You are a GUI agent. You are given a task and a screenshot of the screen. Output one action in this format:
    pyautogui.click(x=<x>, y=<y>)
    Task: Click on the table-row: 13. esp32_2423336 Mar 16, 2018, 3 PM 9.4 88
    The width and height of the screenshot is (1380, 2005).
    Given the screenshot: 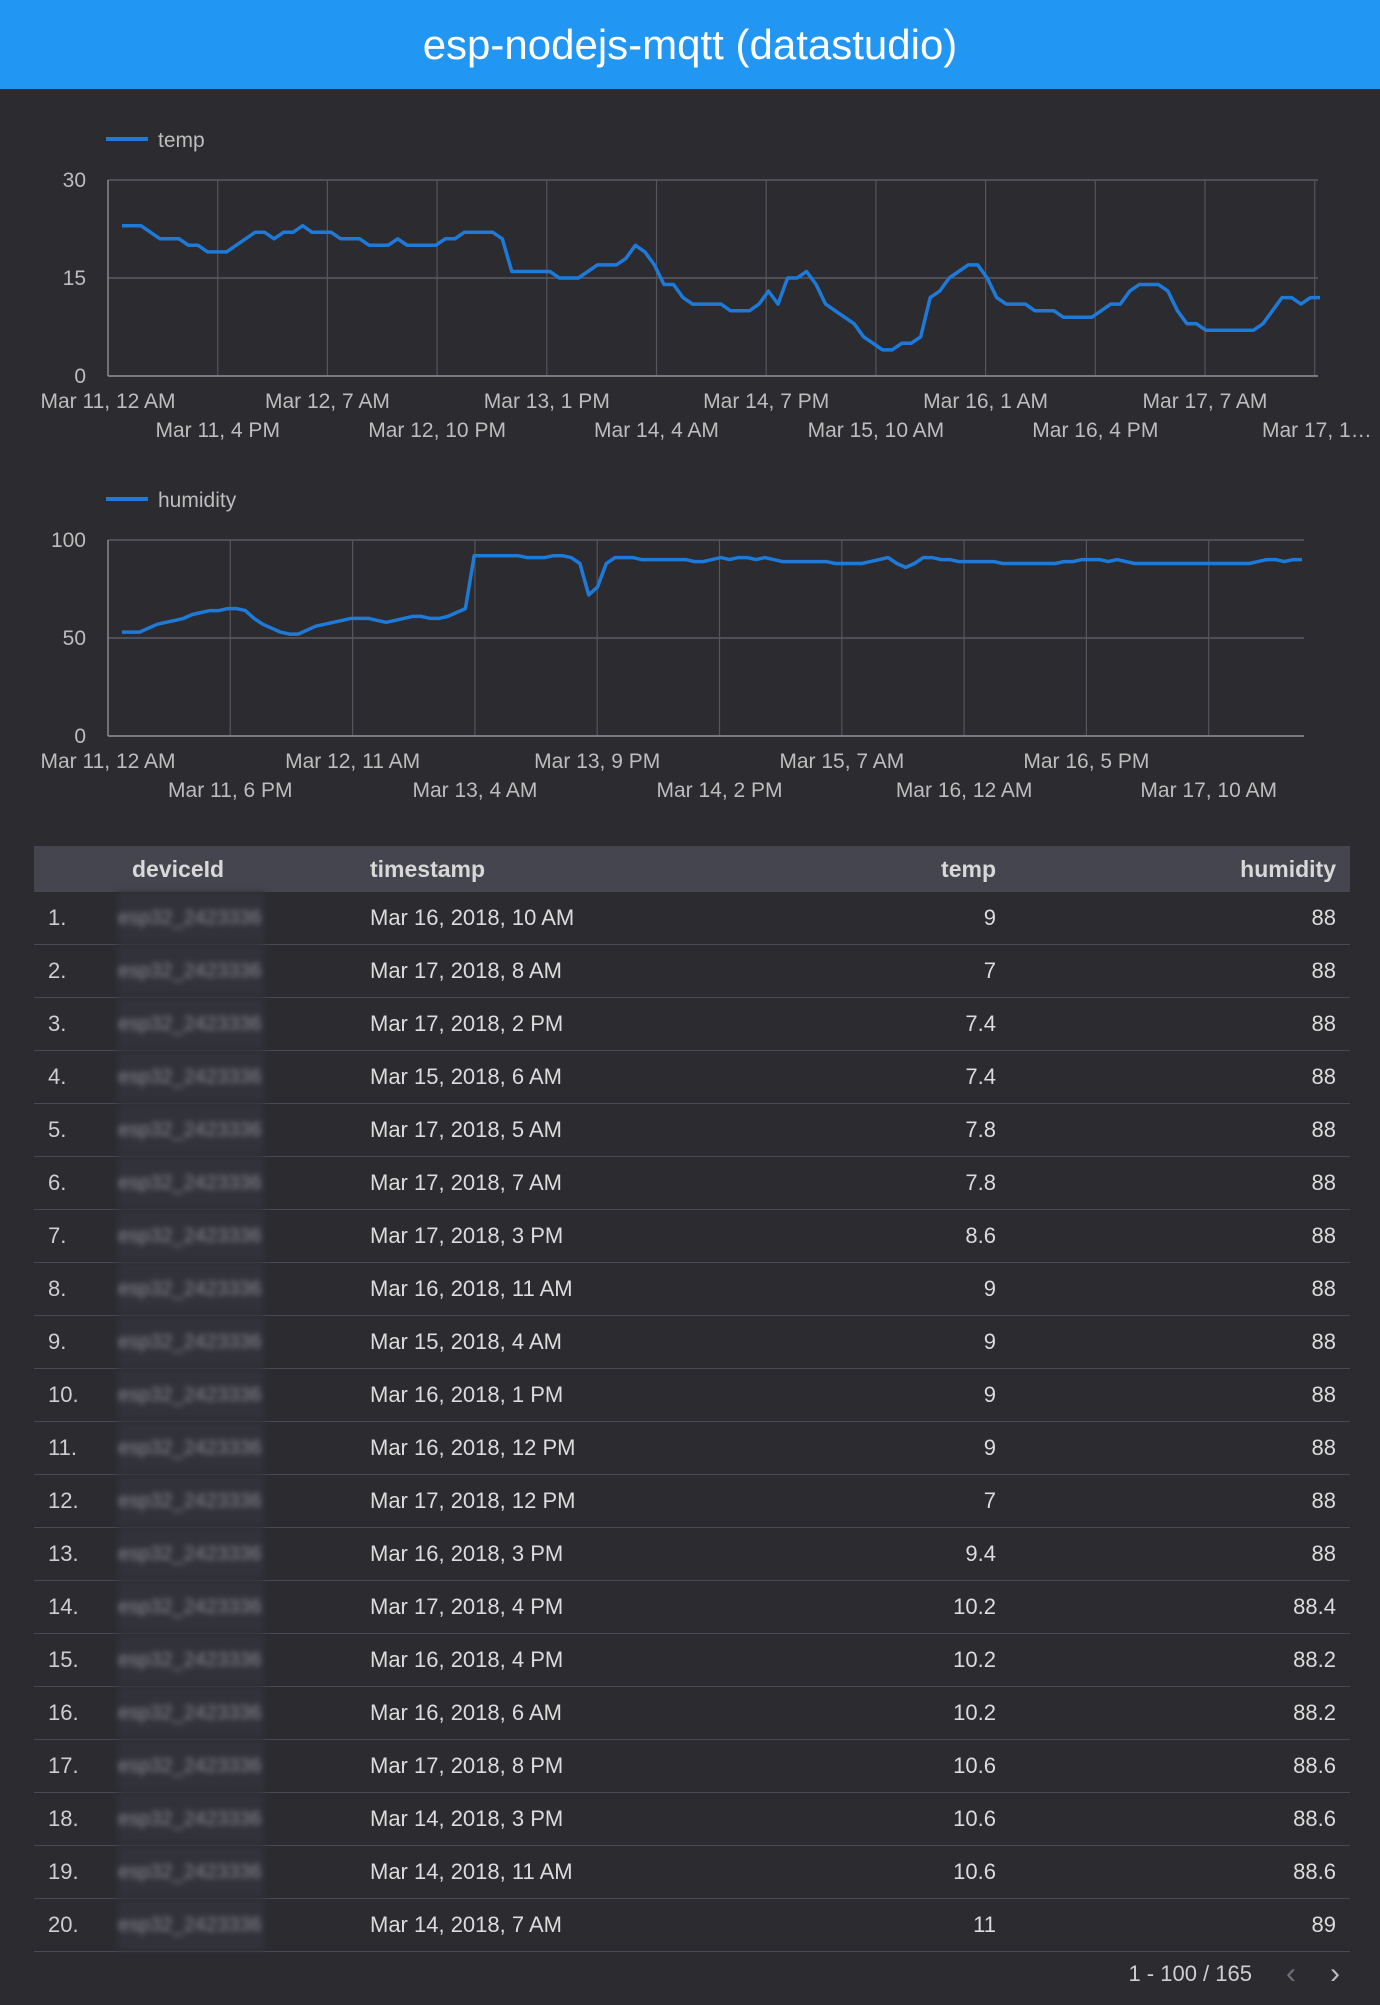 What is the action you would take?
    pyautogui.click(x=692, y=1554)
    